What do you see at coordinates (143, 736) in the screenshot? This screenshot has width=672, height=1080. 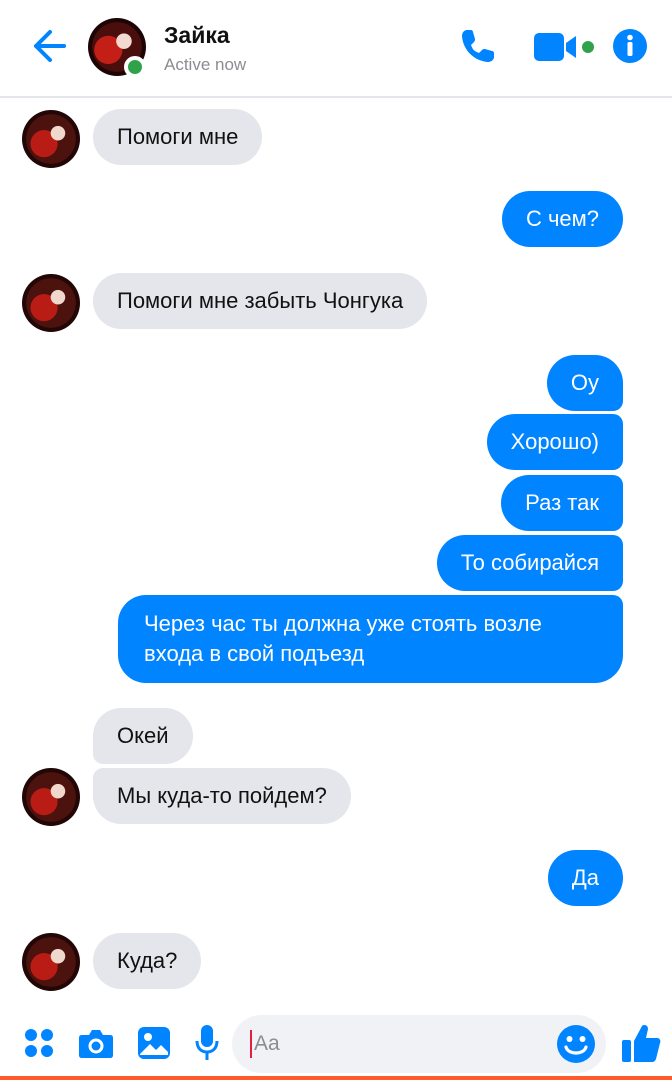 I see `incoming-message: Окей` at bounding box center [143, 736].